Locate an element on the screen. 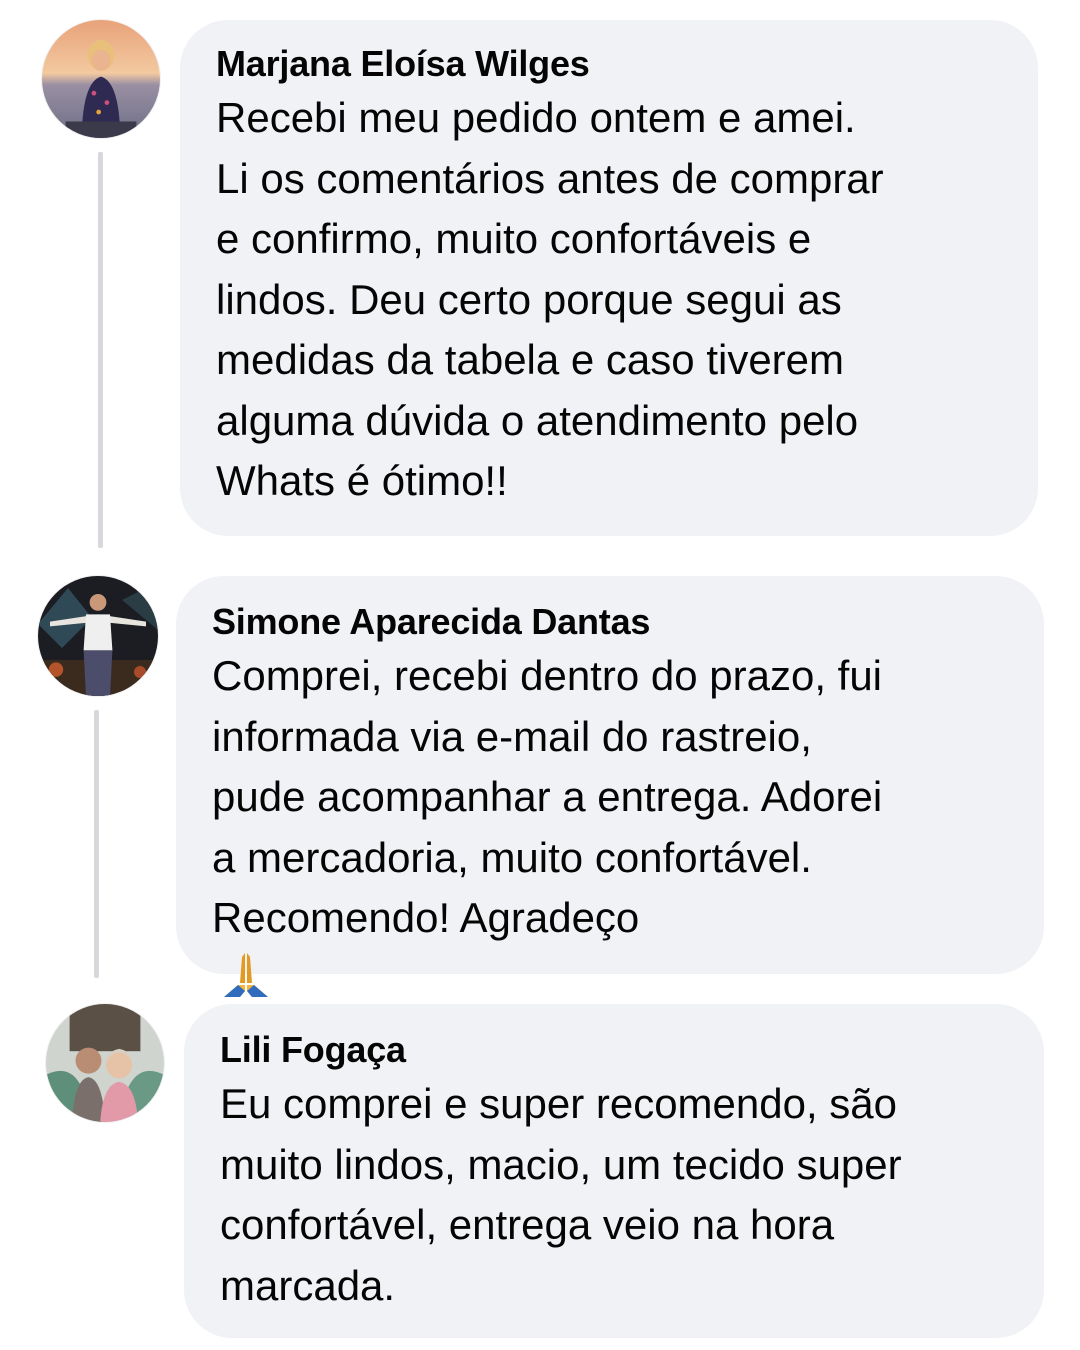  profile-photo-couple-icon is located at coordinates (105, 1063).